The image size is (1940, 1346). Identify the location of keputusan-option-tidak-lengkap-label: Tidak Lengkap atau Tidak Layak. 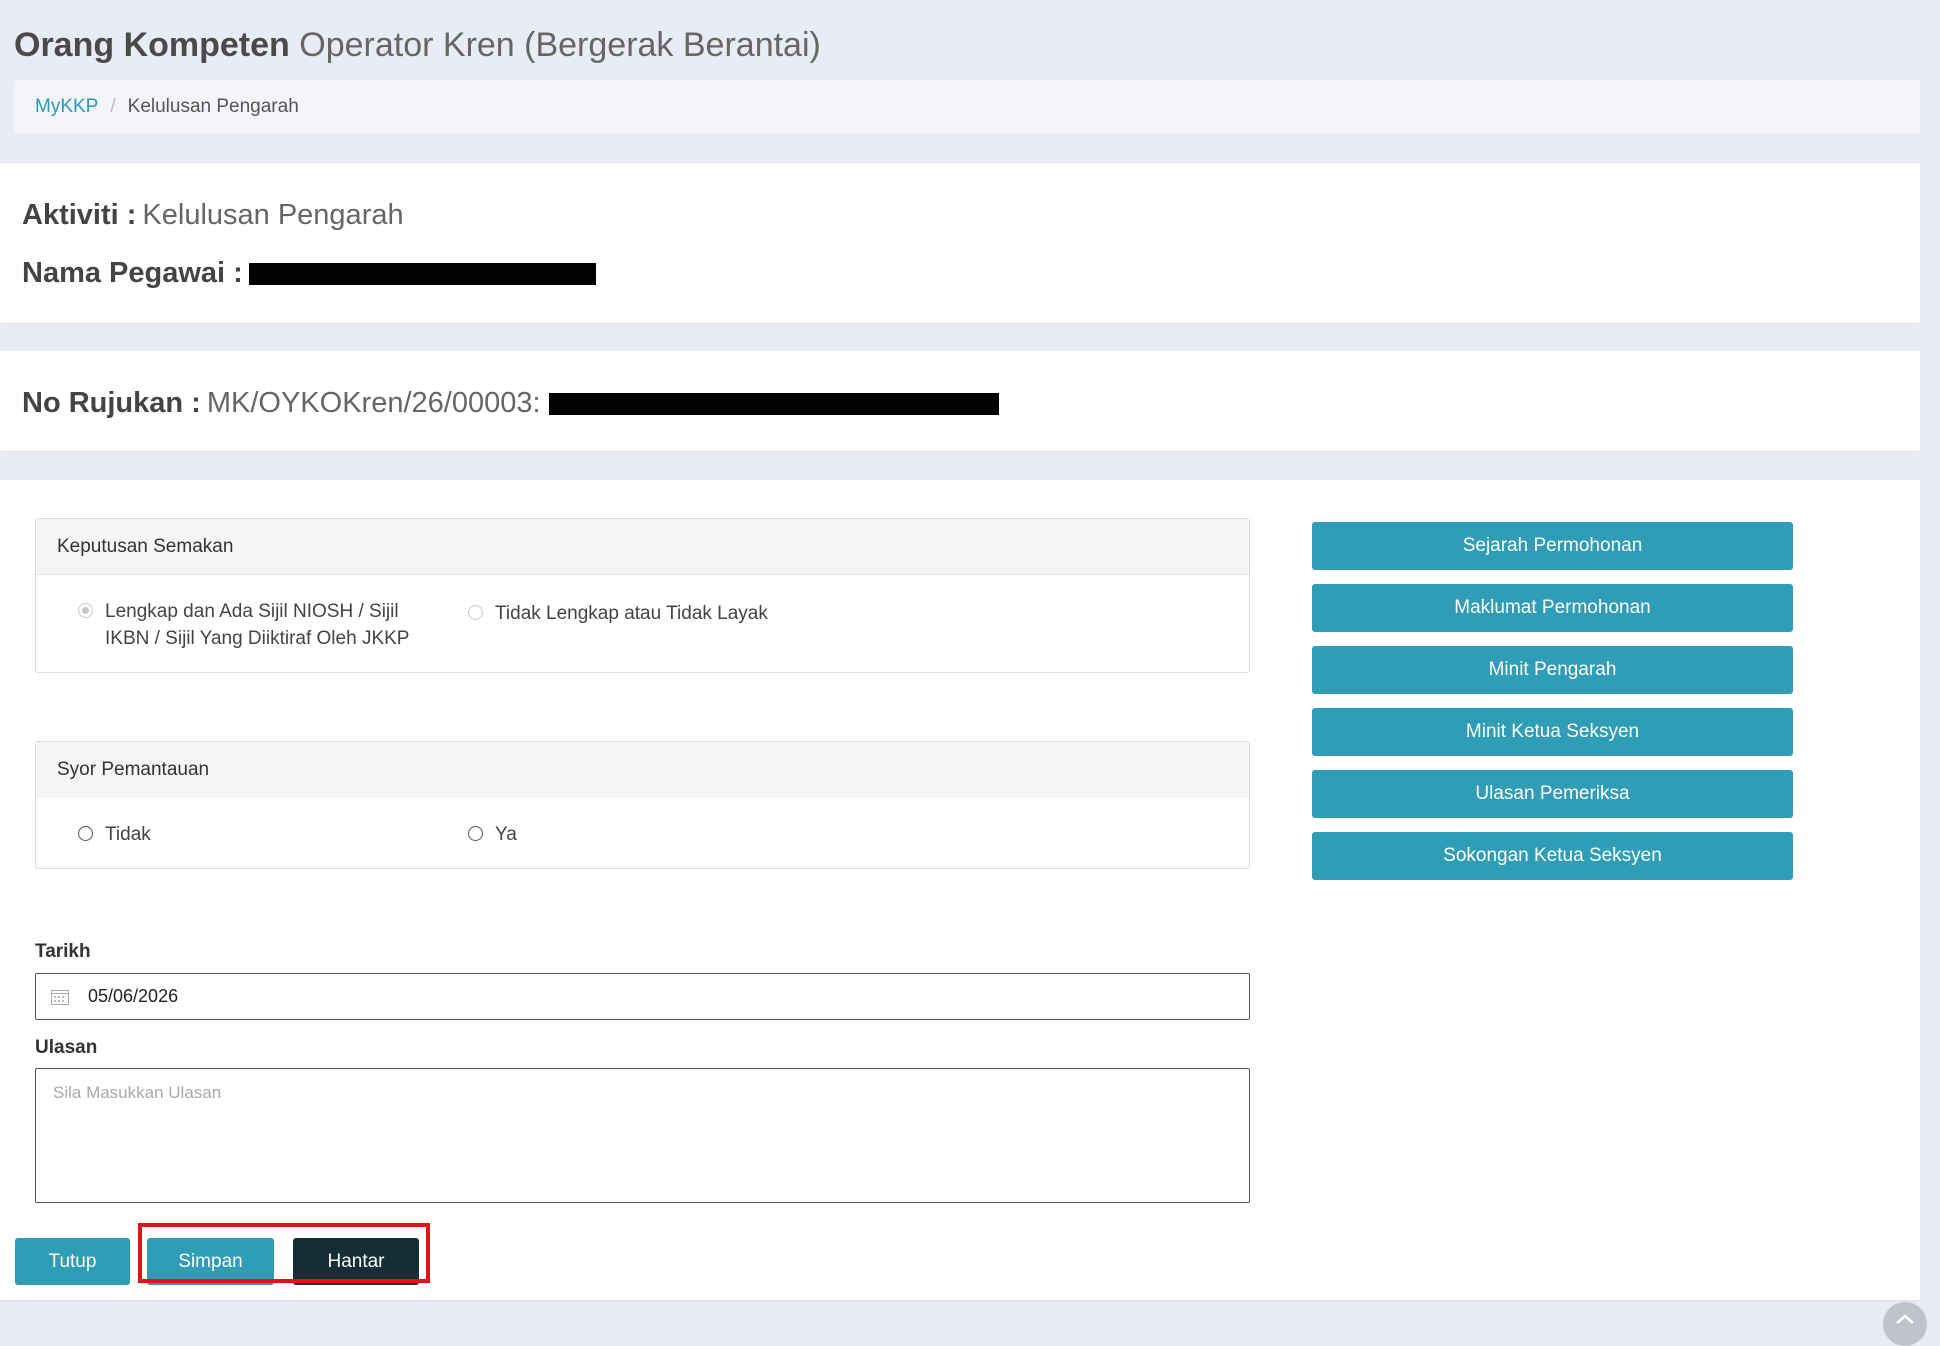
(631, 613).